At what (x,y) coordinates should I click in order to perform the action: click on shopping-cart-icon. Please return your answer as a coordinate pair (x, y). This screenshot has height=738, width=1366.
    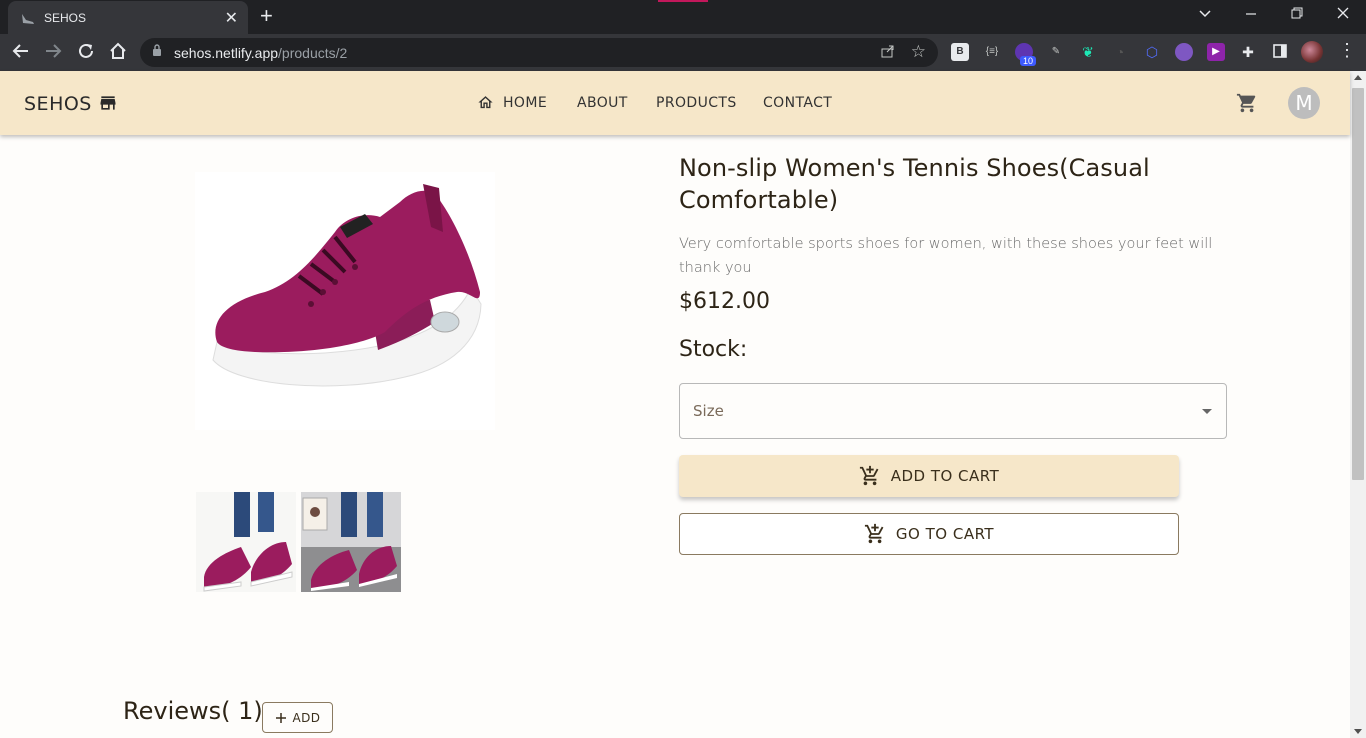
    Looking at the image, I should click on (1247, 105).